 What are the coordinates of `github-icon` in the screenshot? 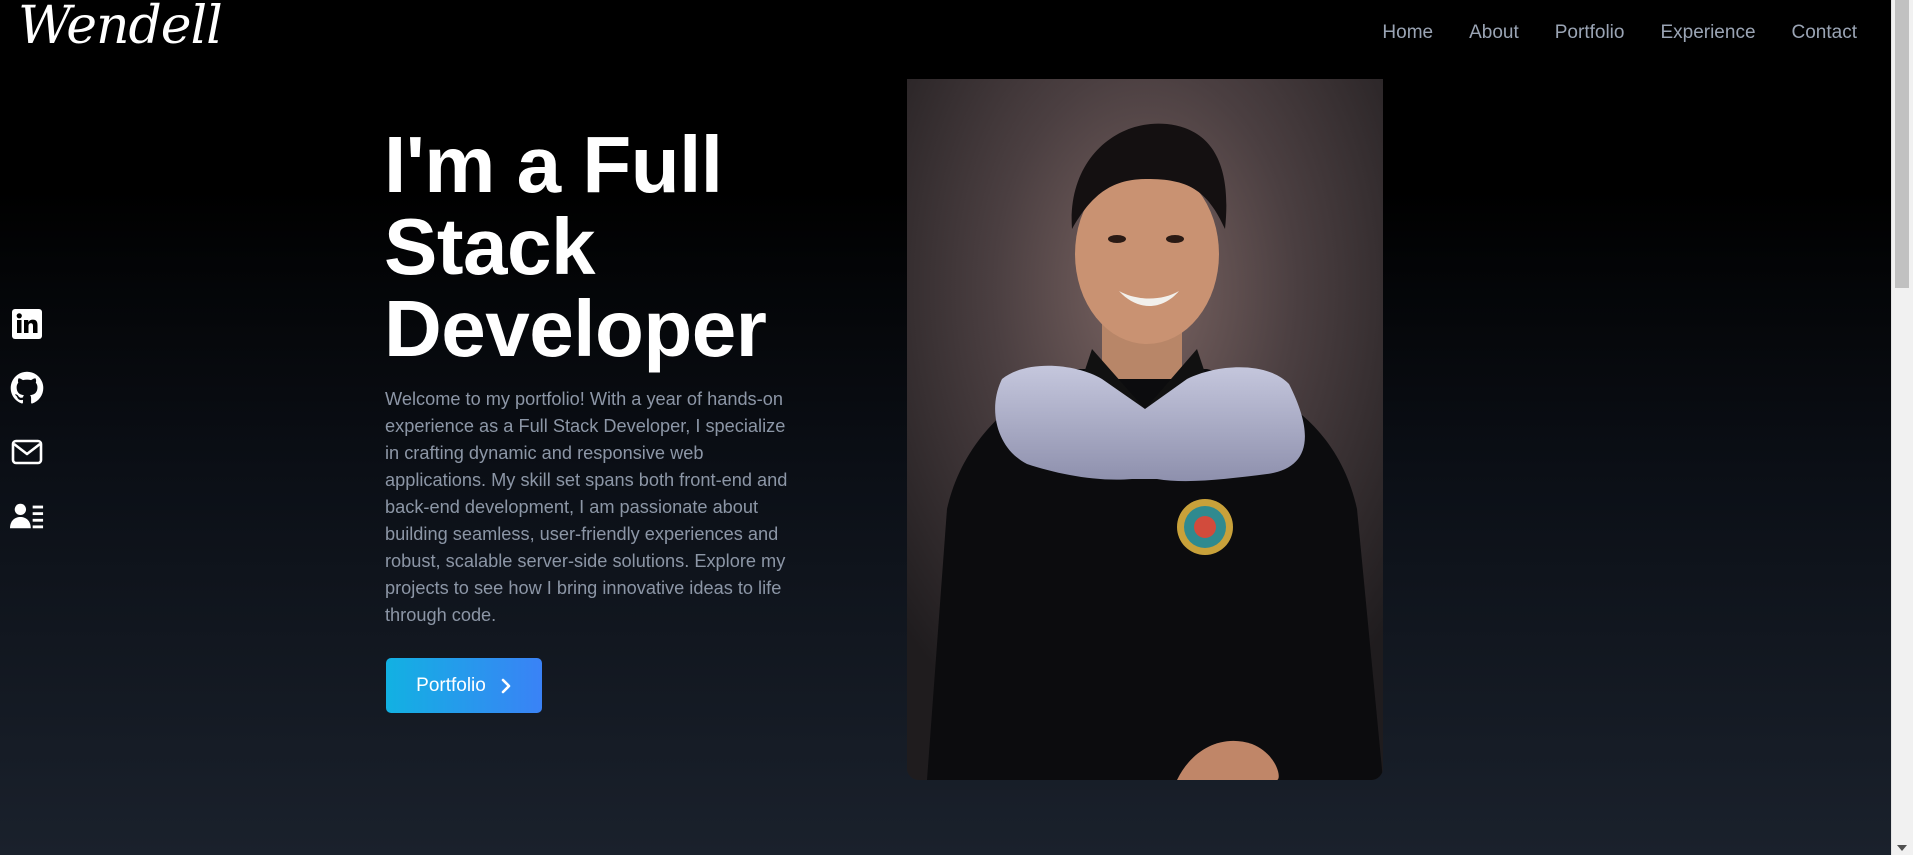 It's located at (27, 387).